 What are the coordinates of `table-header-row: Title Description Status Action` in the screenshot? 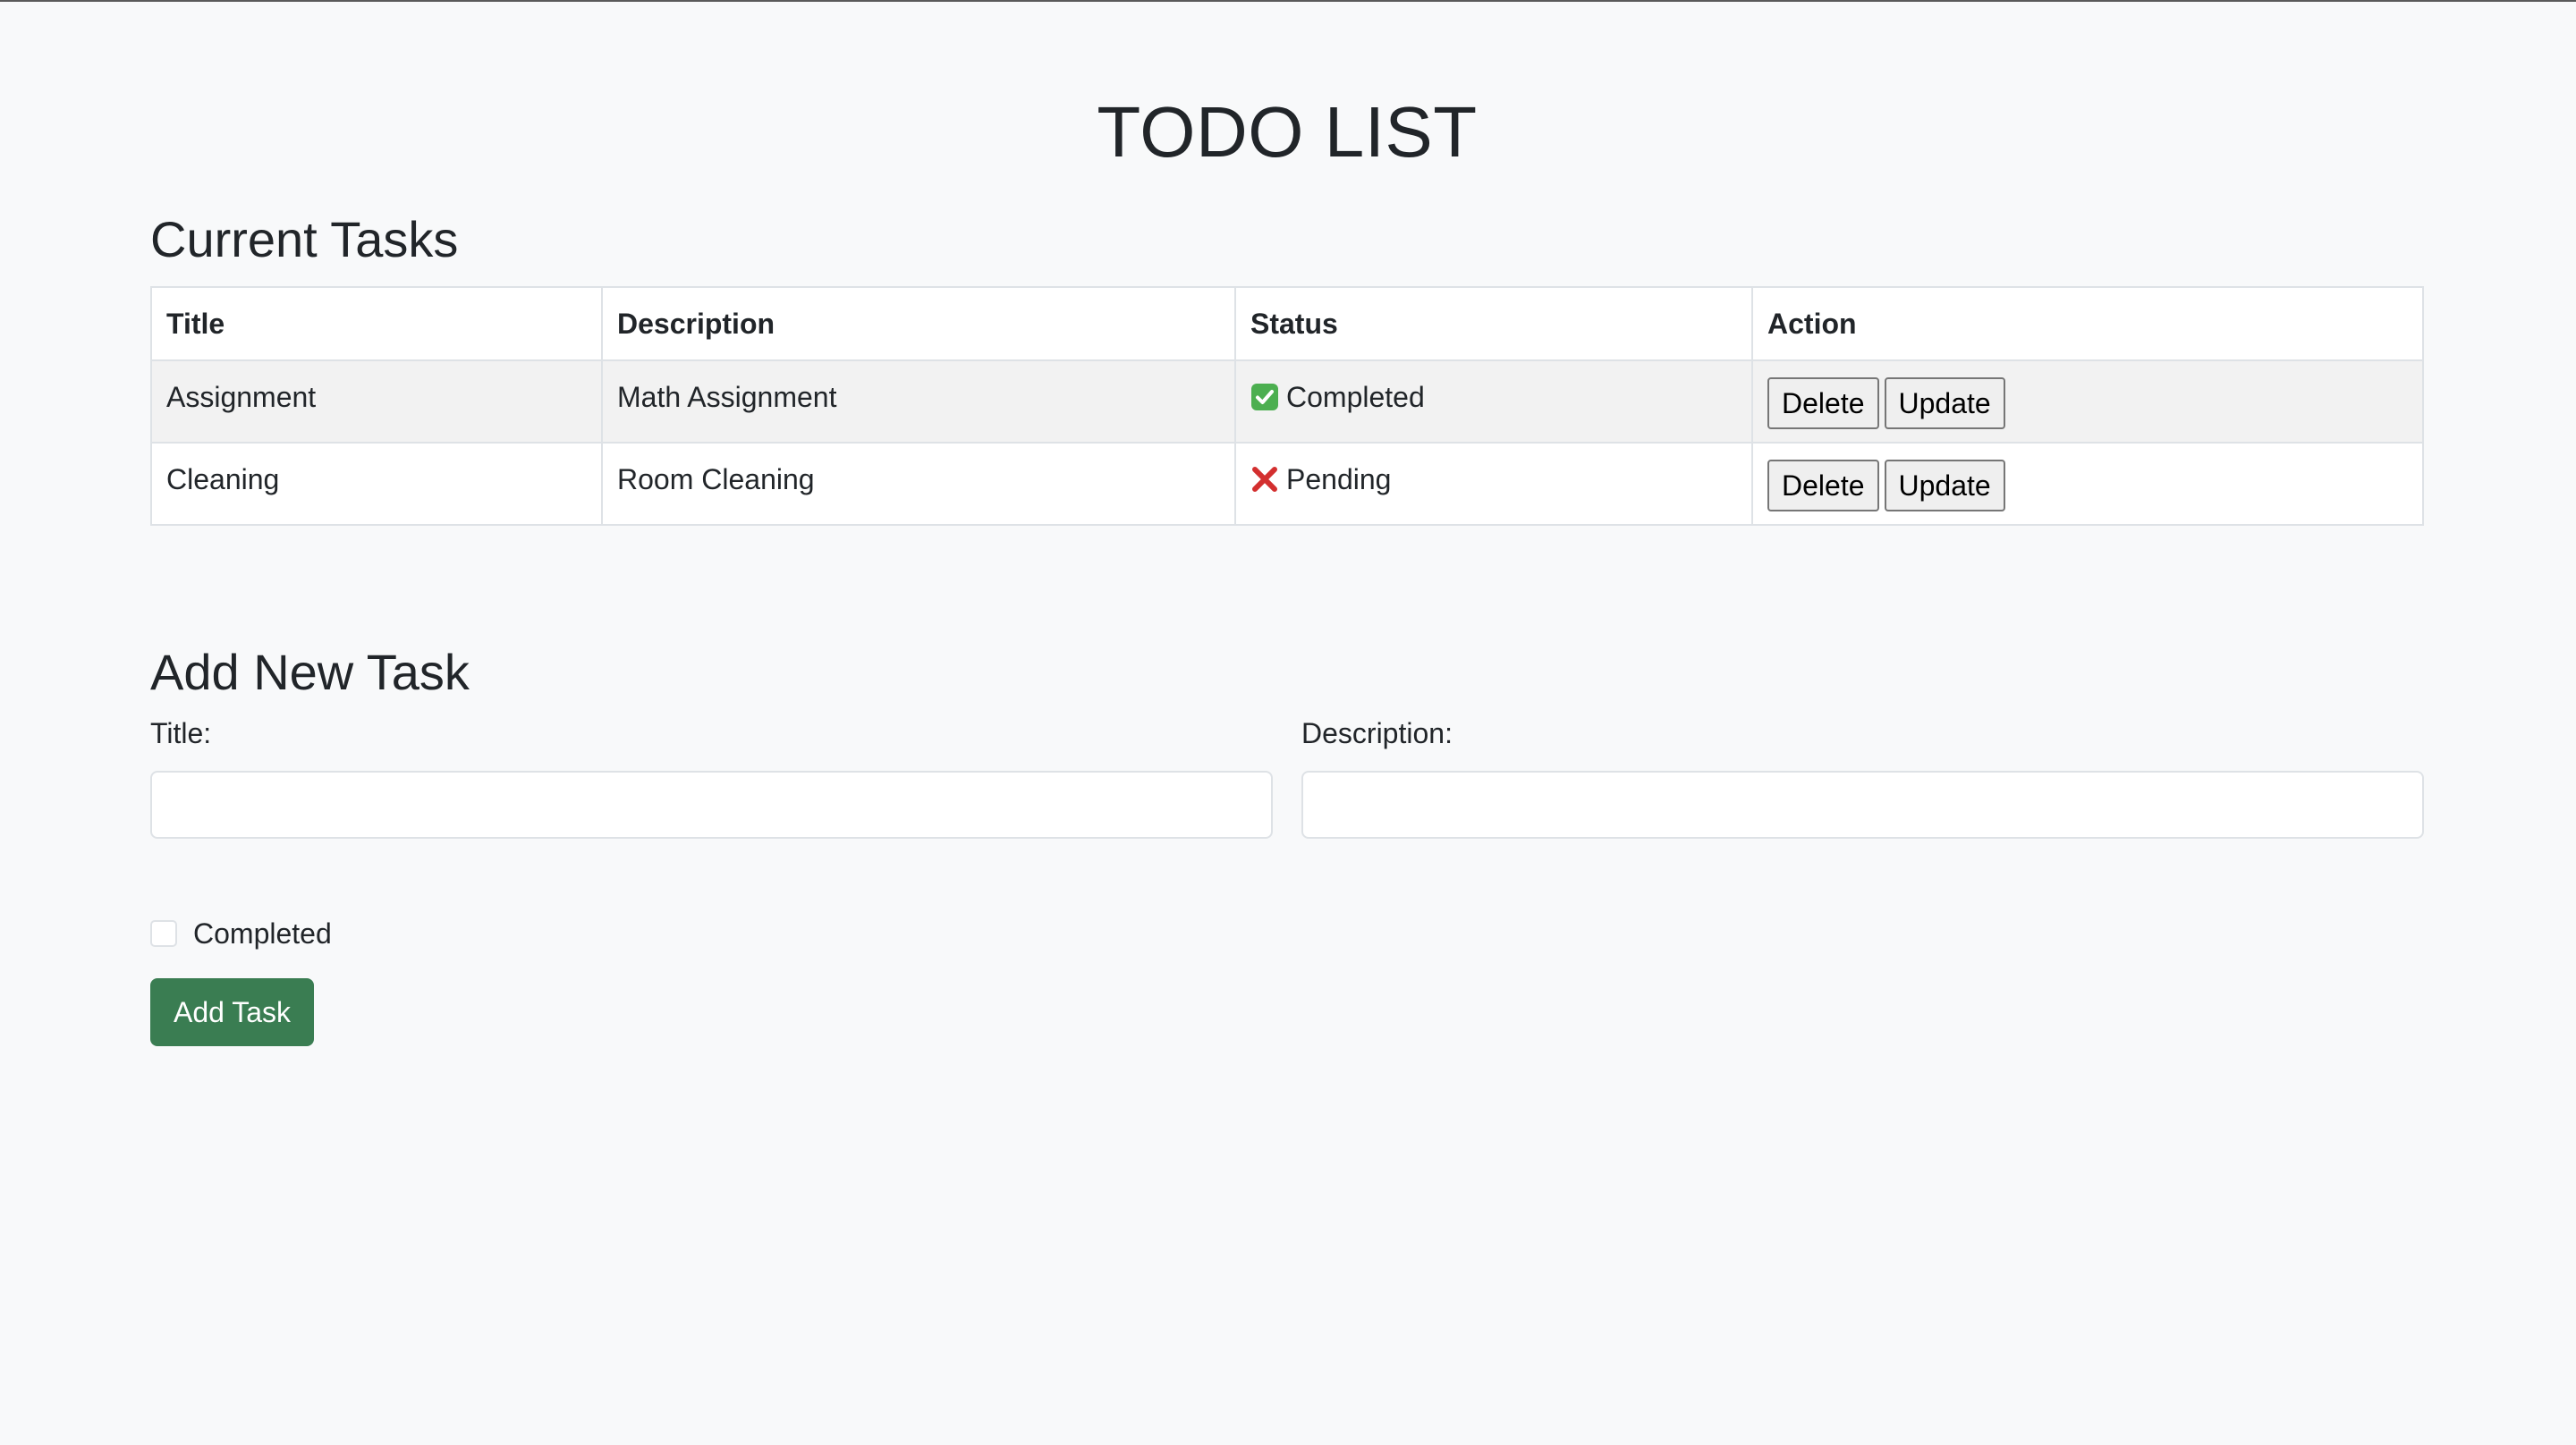 It's located at (1287, 323).